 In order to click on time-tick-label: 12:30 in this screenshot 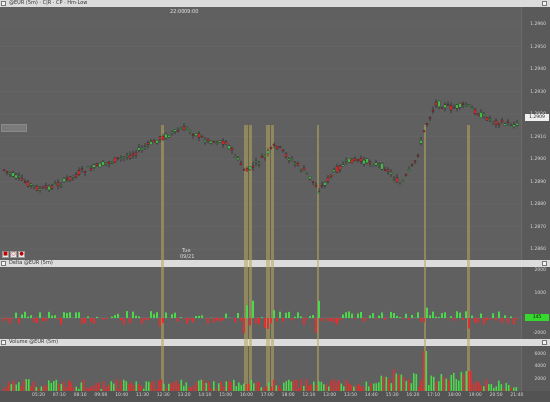, I will do `click(163, 395)`.